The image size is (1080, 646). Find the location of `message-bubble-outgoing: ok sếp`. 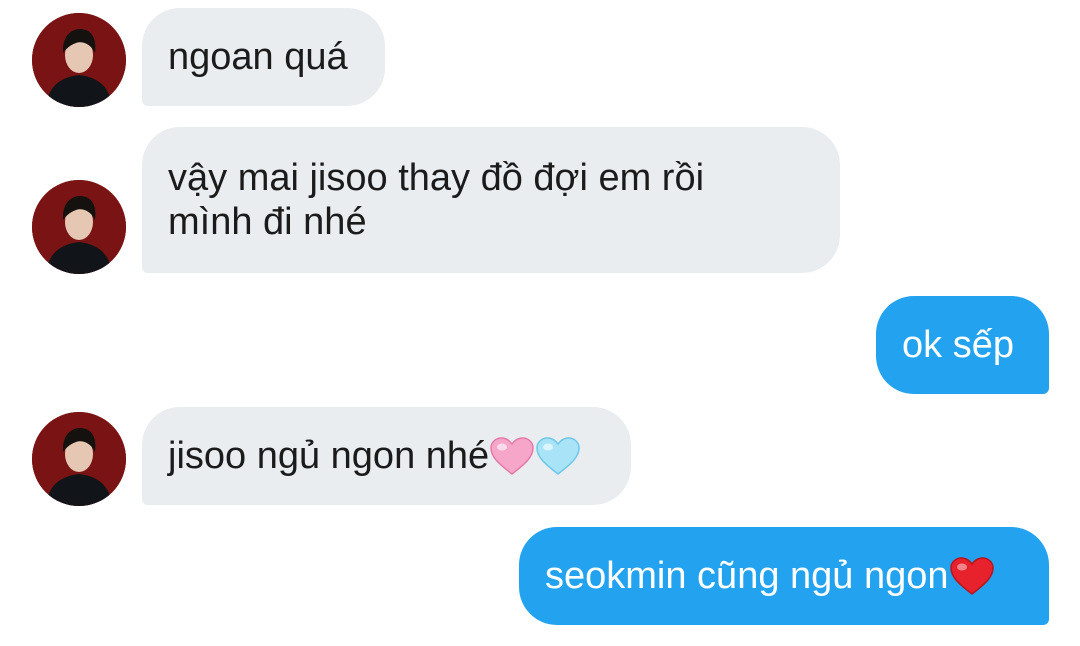

message-bubble-outgoing: ok sếp is located at coordinates (962, 345).